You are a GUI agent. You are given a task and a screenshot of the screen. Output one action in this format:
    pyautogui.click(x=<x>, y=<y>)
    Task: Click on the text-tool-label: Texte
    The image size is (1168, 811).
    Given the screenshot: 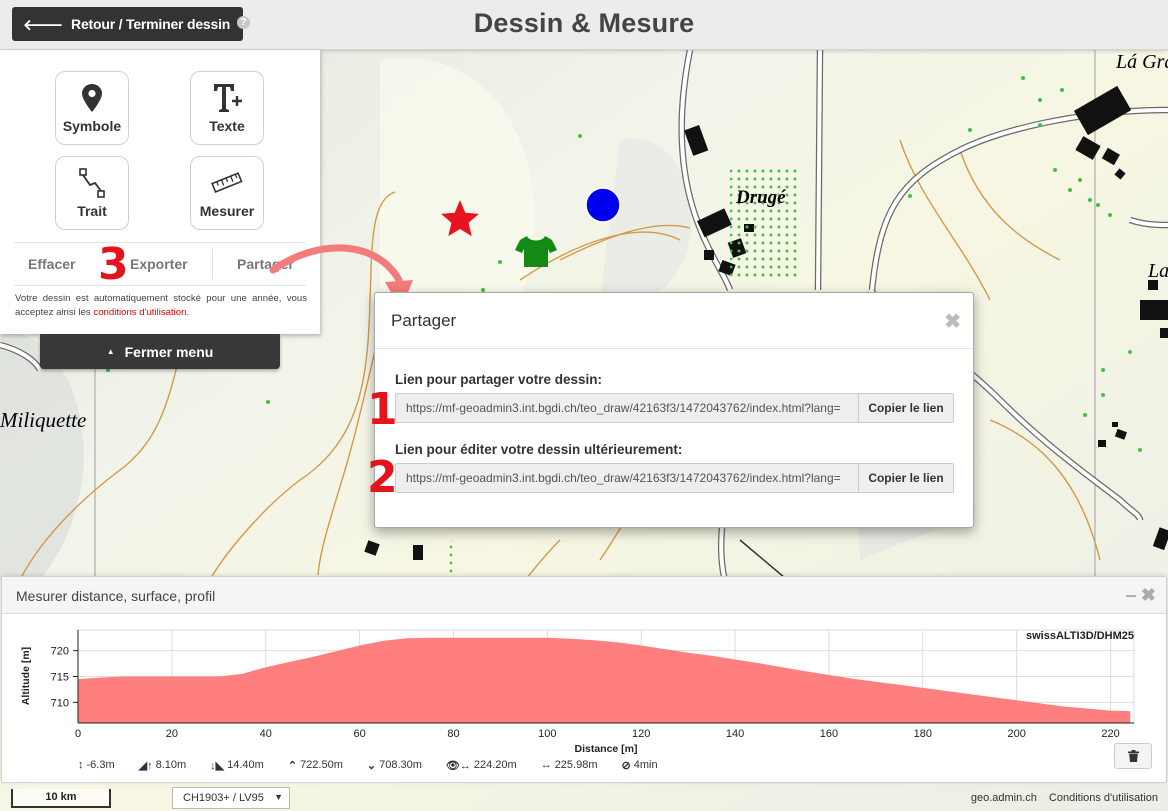 What is the action you would take?
    pyautogui.click(x=227, y=126)
    